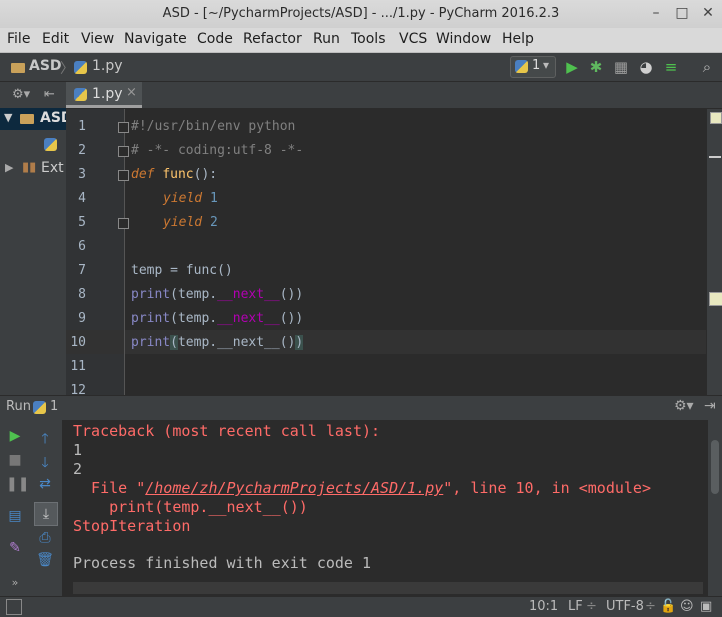 The image size is (722, 617). What do you see at coordinates (596, 67) in the screenshot?
I see `debug-icon: ✱` at bounding box center [596, 67].